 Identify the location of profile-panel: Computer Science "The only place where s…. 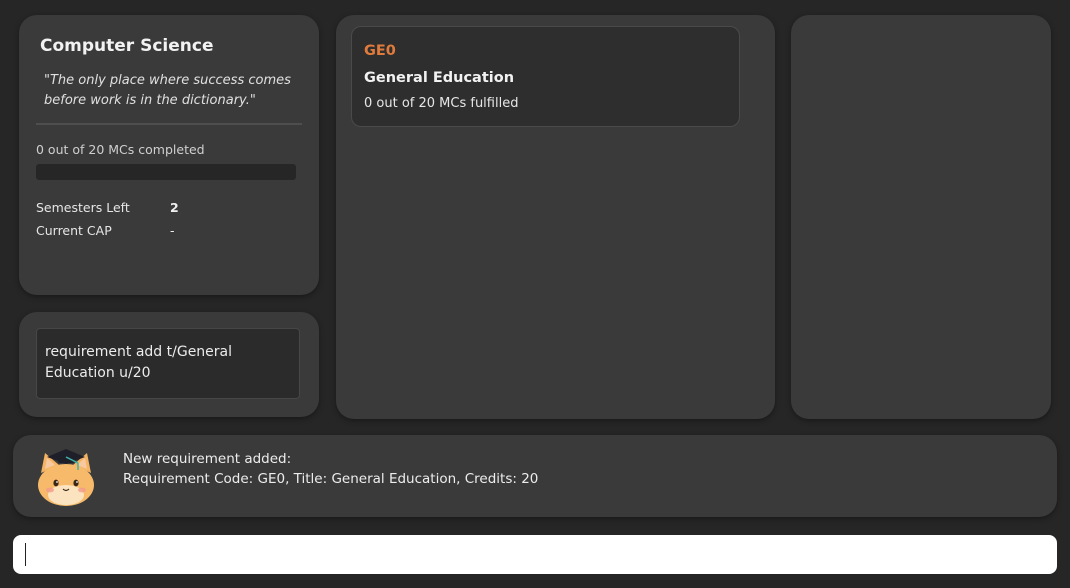
(169, 155).